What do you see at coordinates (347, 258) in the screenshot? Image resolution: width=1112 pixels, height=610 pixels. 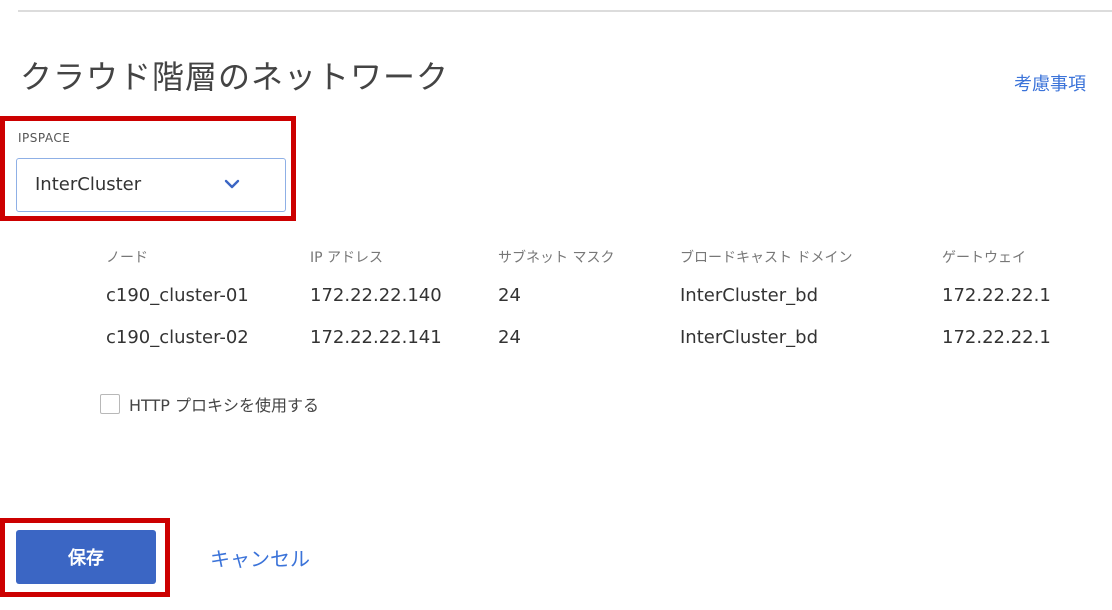 I see `header-ip-address: IP アドレス` at bounding box center [347, 258].